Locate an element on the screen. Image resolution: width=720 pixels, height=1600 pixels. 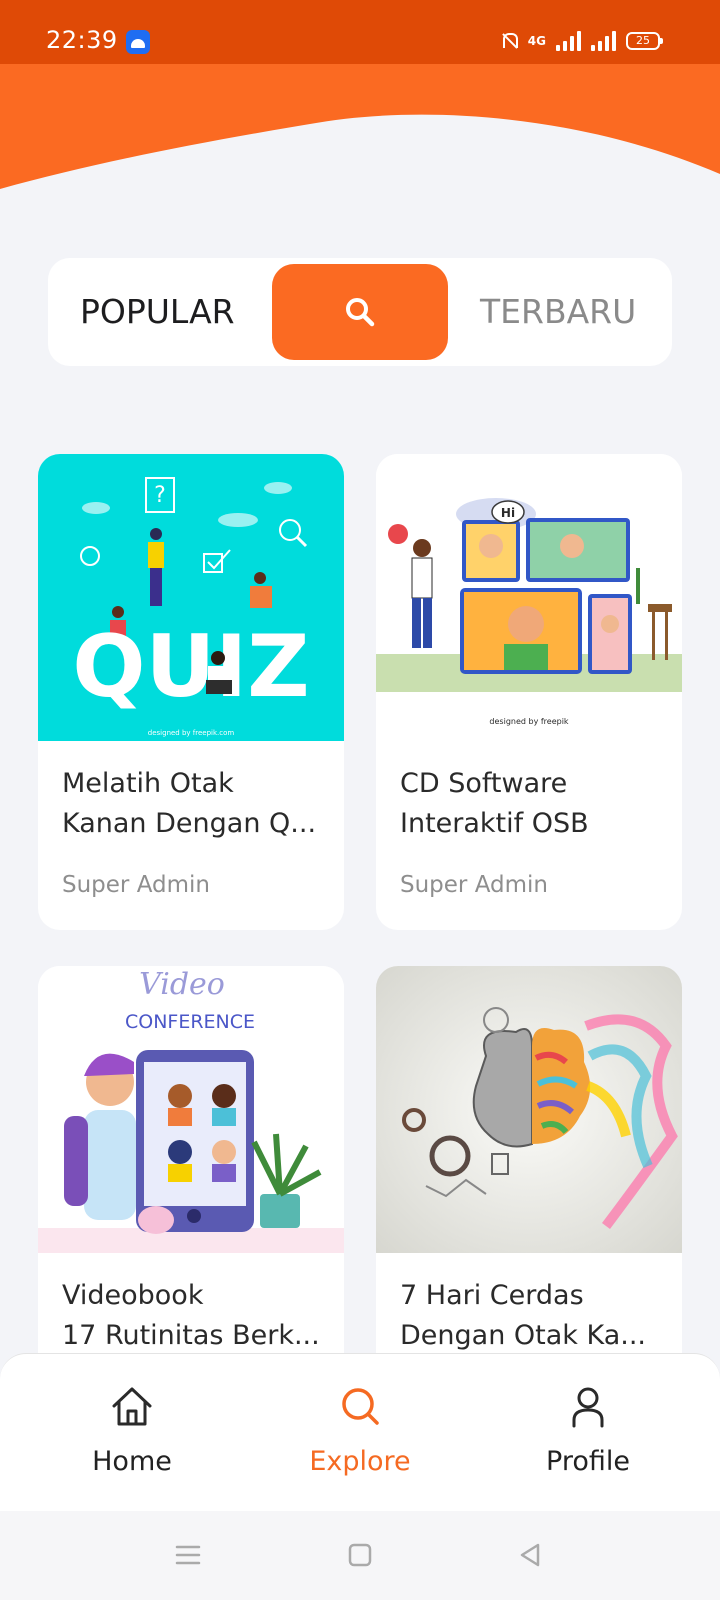
card-title: CD Software Interaktif OSB is located at coordinates (494, 803).